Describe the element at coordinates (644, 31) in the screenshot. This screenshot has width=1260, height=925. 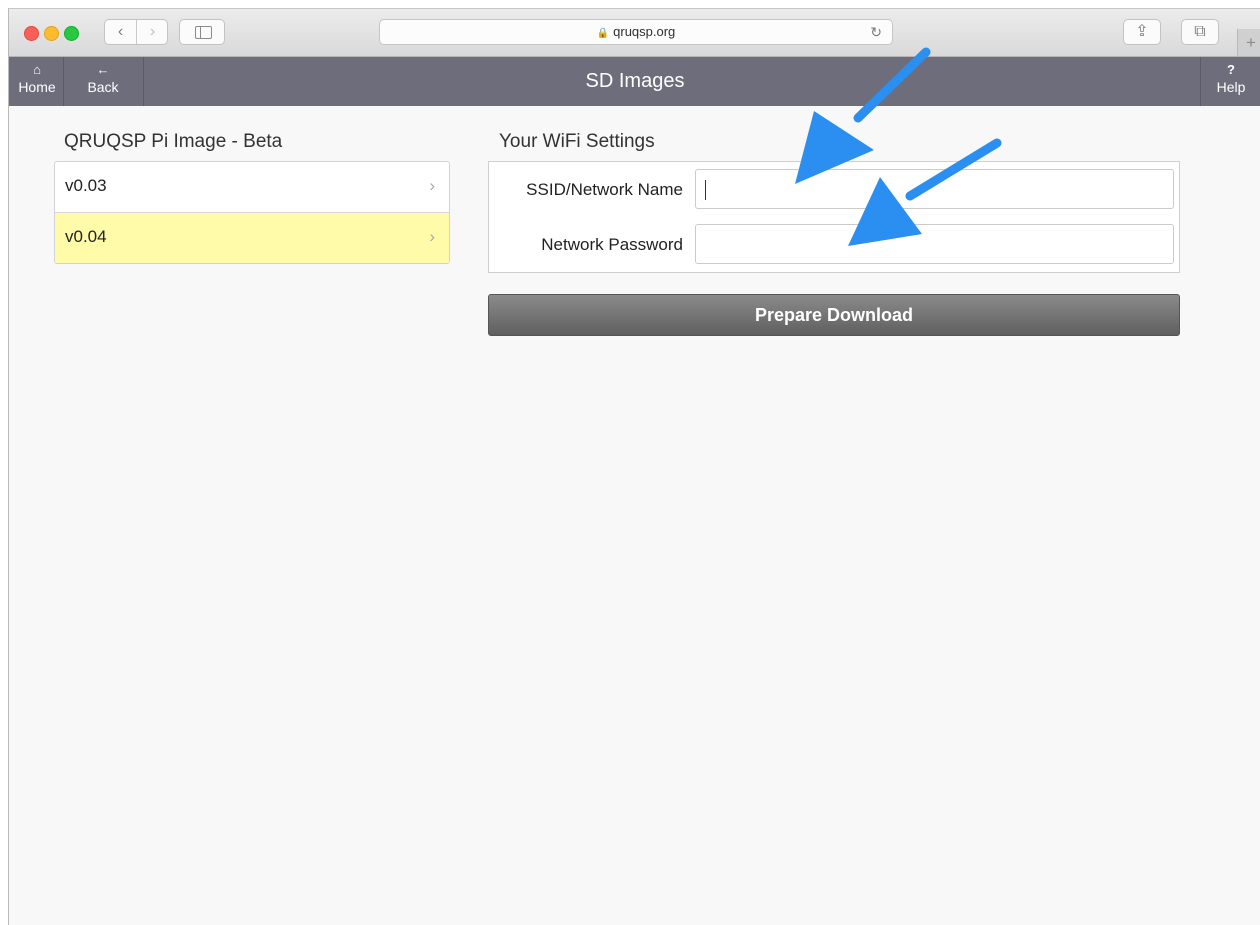
I see `url-text: qruqsp.org` at that location.